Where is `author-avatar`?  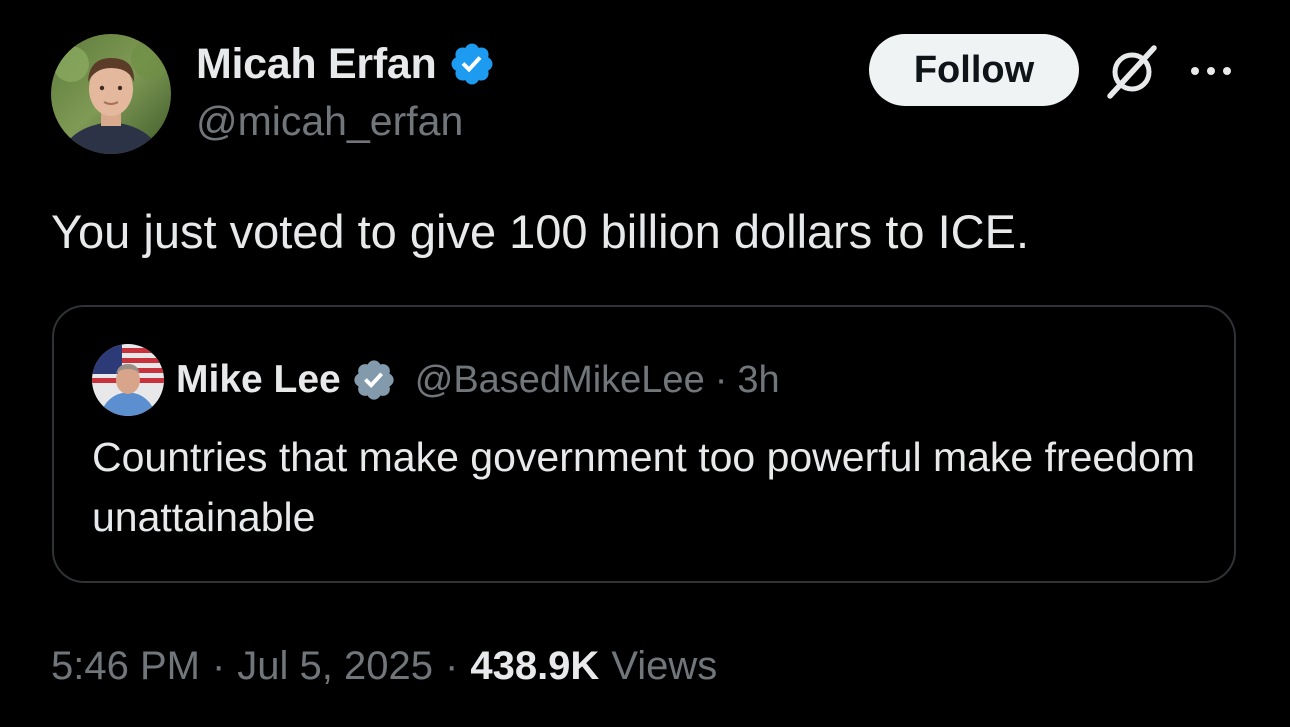 author-avatar is located at coordinates (111, 94).